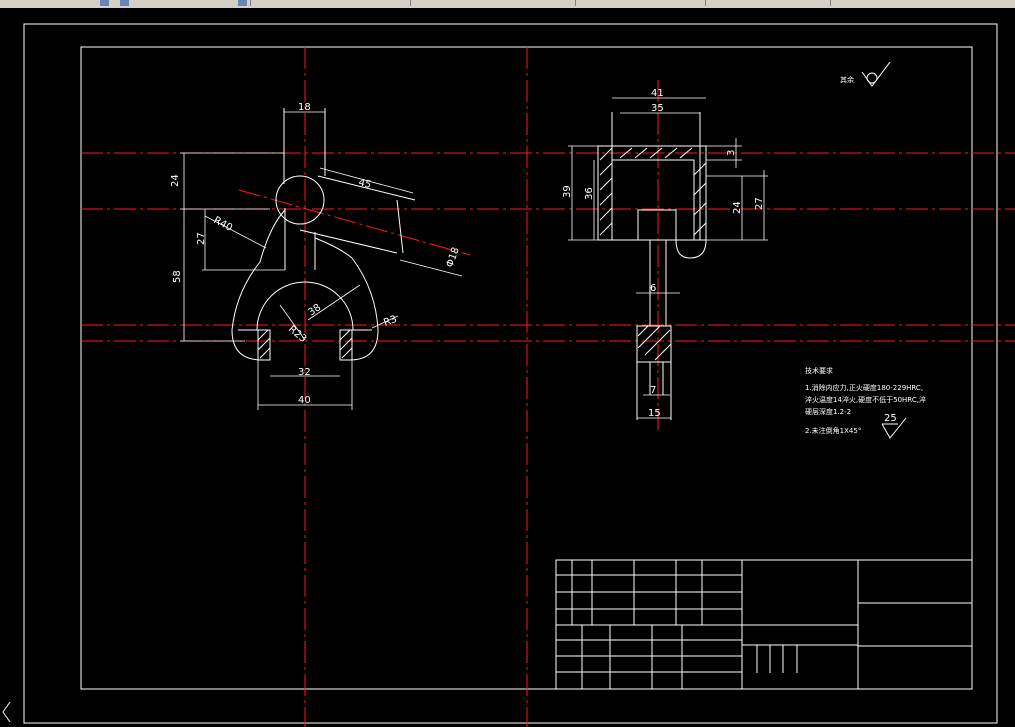  What do you see at coordinates (589, 193) in the screenshot?
I see `dim-36: 36` at bounding box center [589, 193].